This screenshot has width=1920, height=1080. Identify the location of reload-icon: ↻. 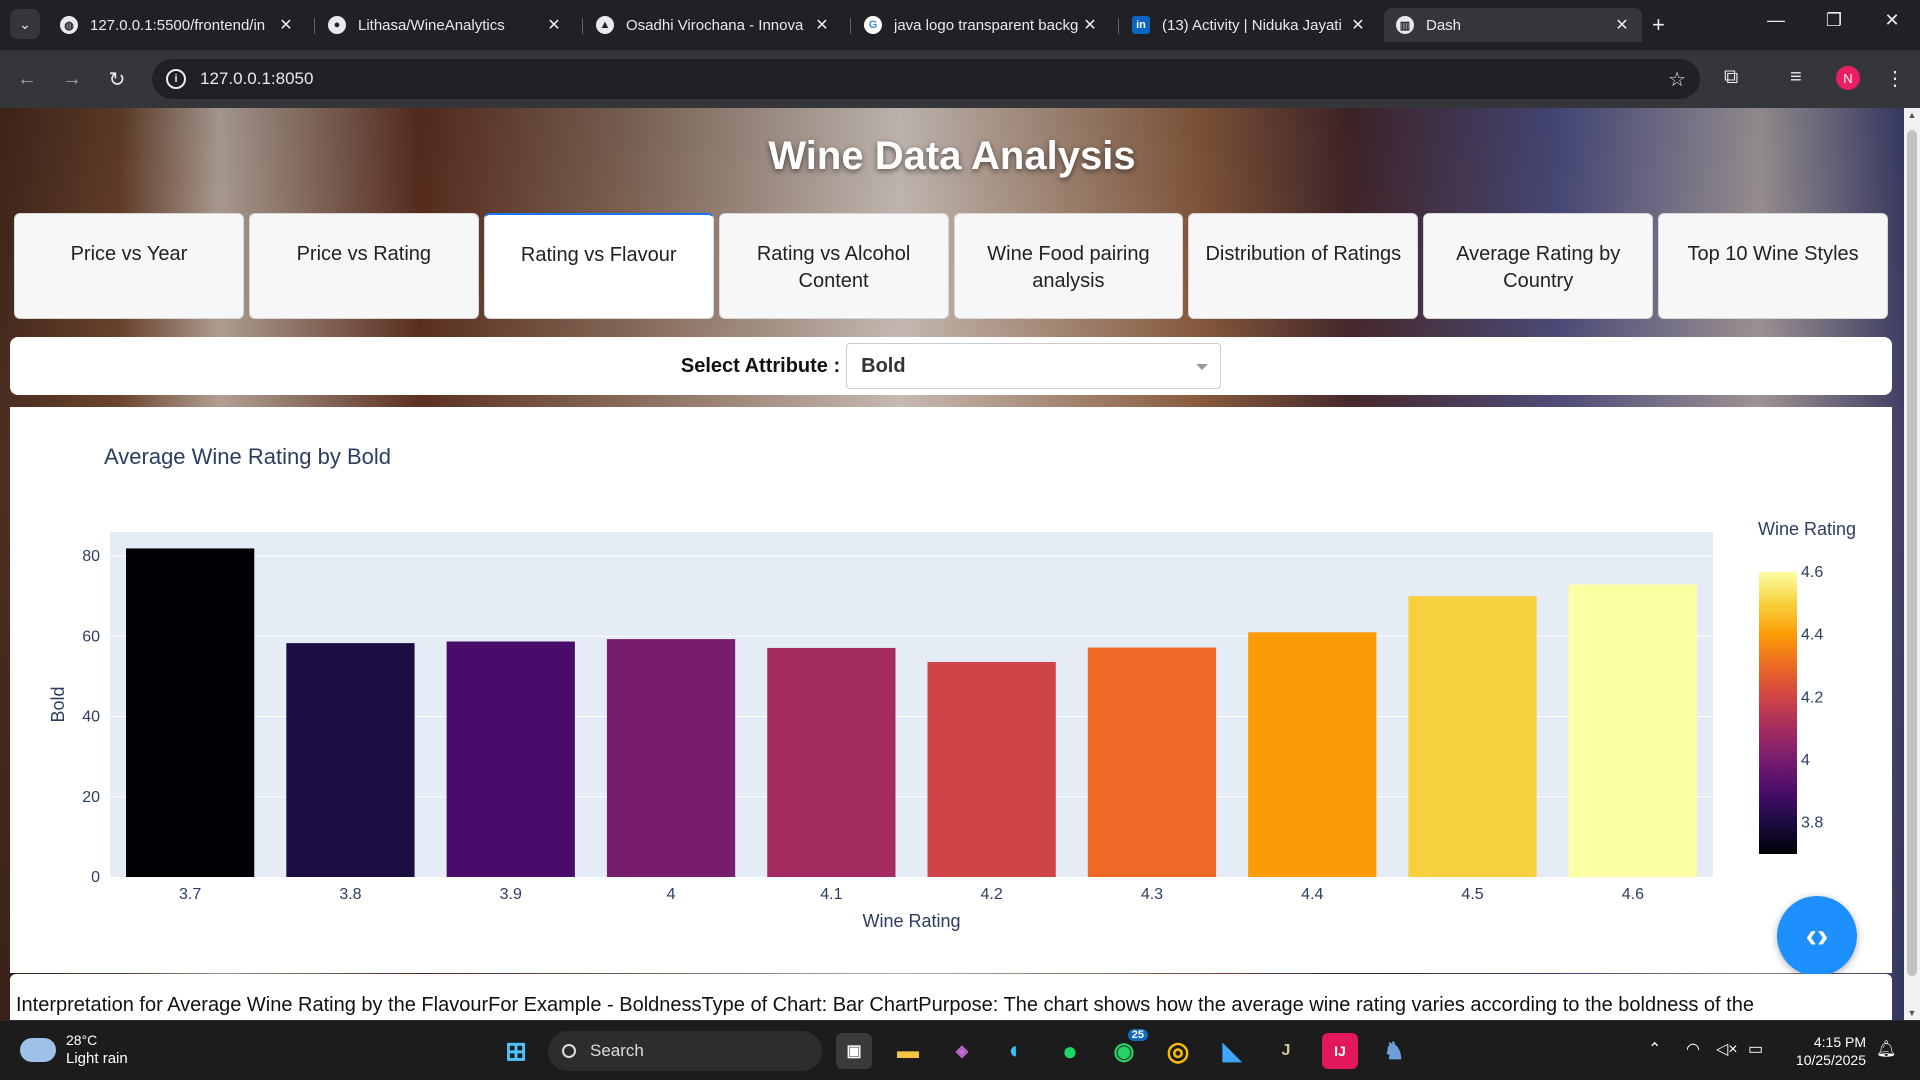
(117, 79).